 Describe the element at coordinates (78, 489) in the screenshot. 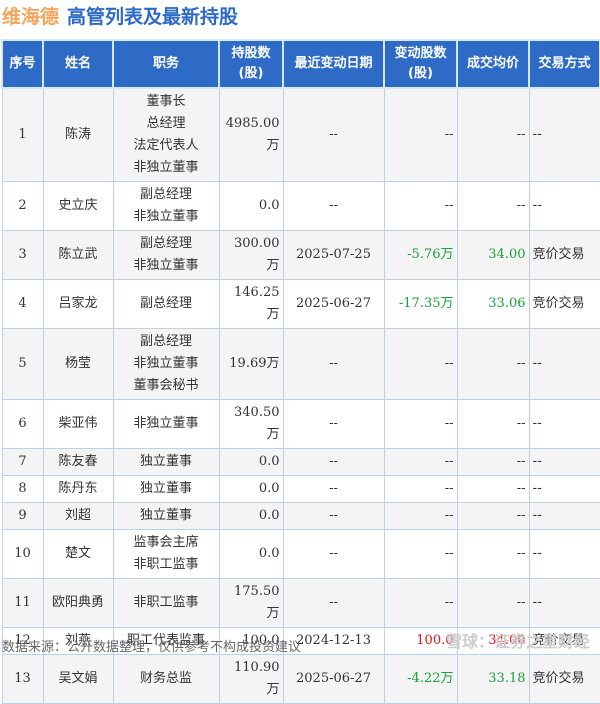

I see `name-cell: 陈丹东` at that location.